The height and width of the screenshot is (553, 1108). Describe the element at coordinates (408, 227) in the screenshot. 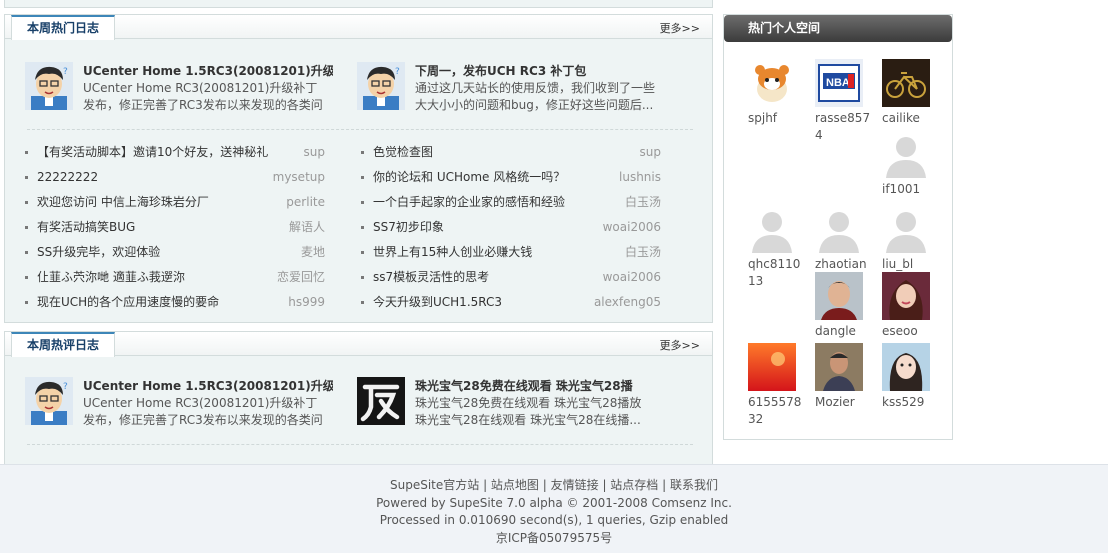

I see `list-item-title: SS7初步印象` at that location.